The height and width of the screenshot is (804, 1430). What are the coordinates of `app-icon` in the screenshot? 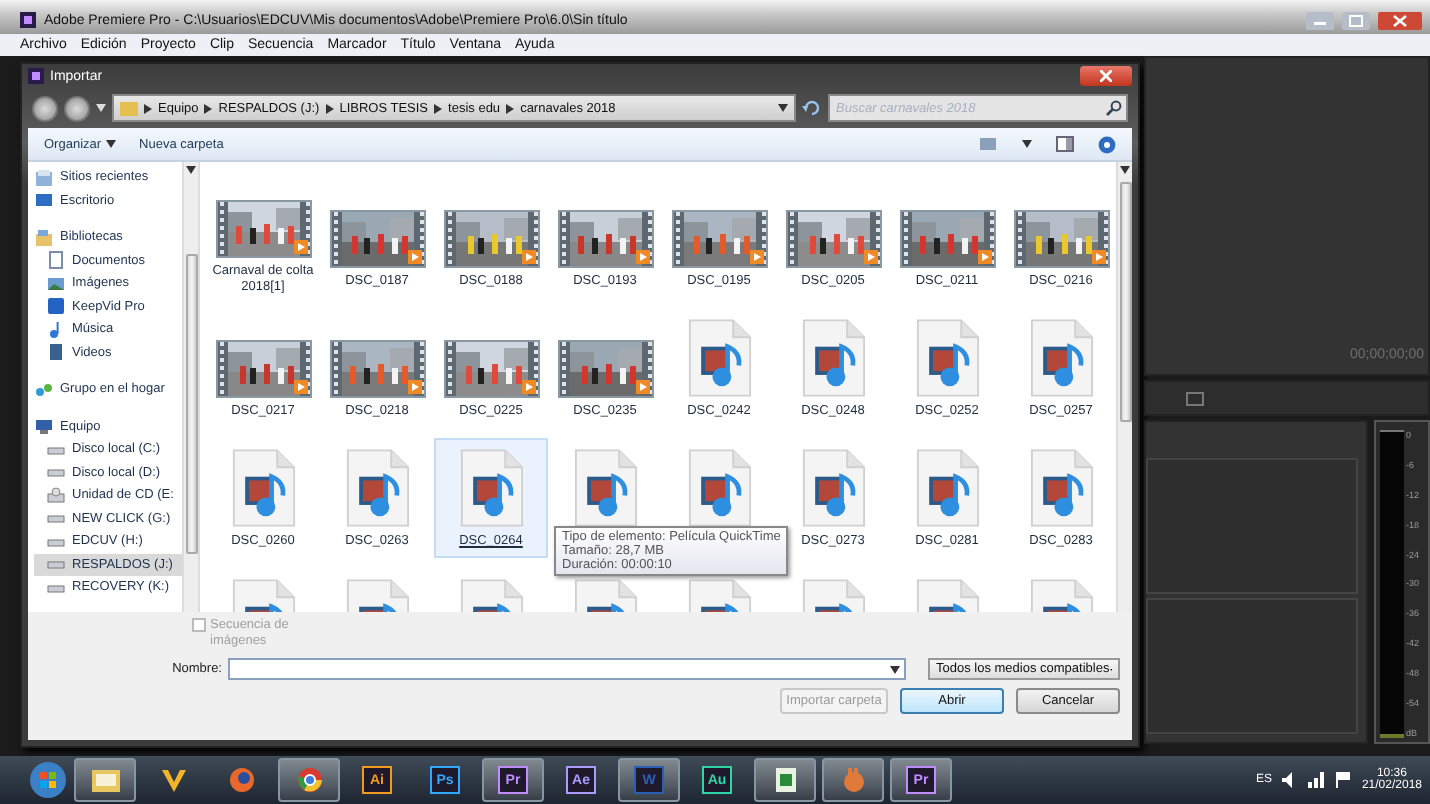 It's located at (56, 306).